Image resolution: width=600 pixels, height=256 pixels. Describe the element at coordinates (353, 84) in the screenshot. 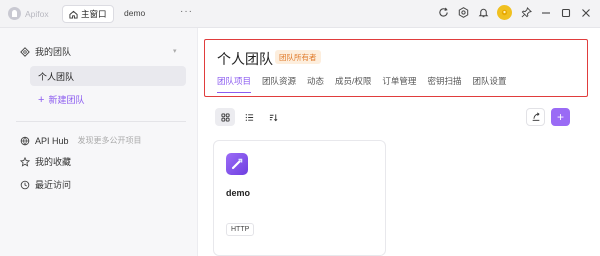

I see `tab-members: 成员/权限` at that location.